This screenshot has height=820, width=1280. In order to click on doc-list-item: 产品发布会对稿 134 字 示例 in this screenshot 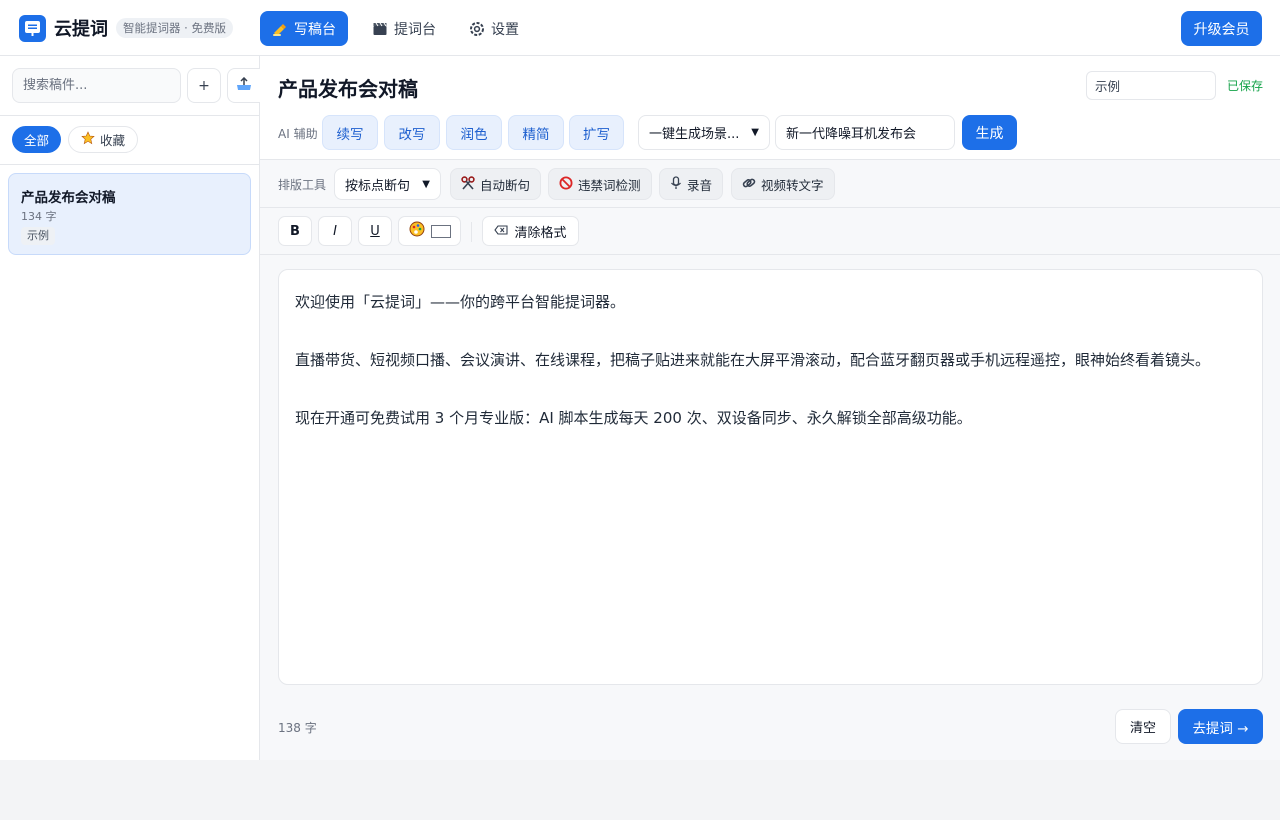, I will do `click(129, 214)`.